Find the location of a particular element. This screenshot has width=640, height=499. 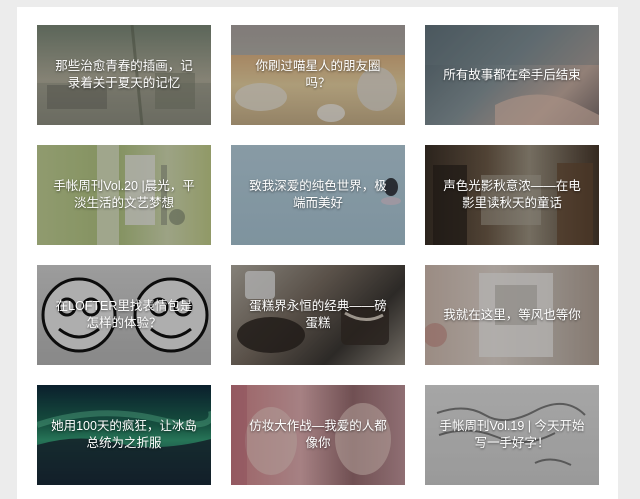

article-card-illustration-summer: 那些治愈青春的插画，记录着关于夏天的记忆 is located at coordinates (124, 75).